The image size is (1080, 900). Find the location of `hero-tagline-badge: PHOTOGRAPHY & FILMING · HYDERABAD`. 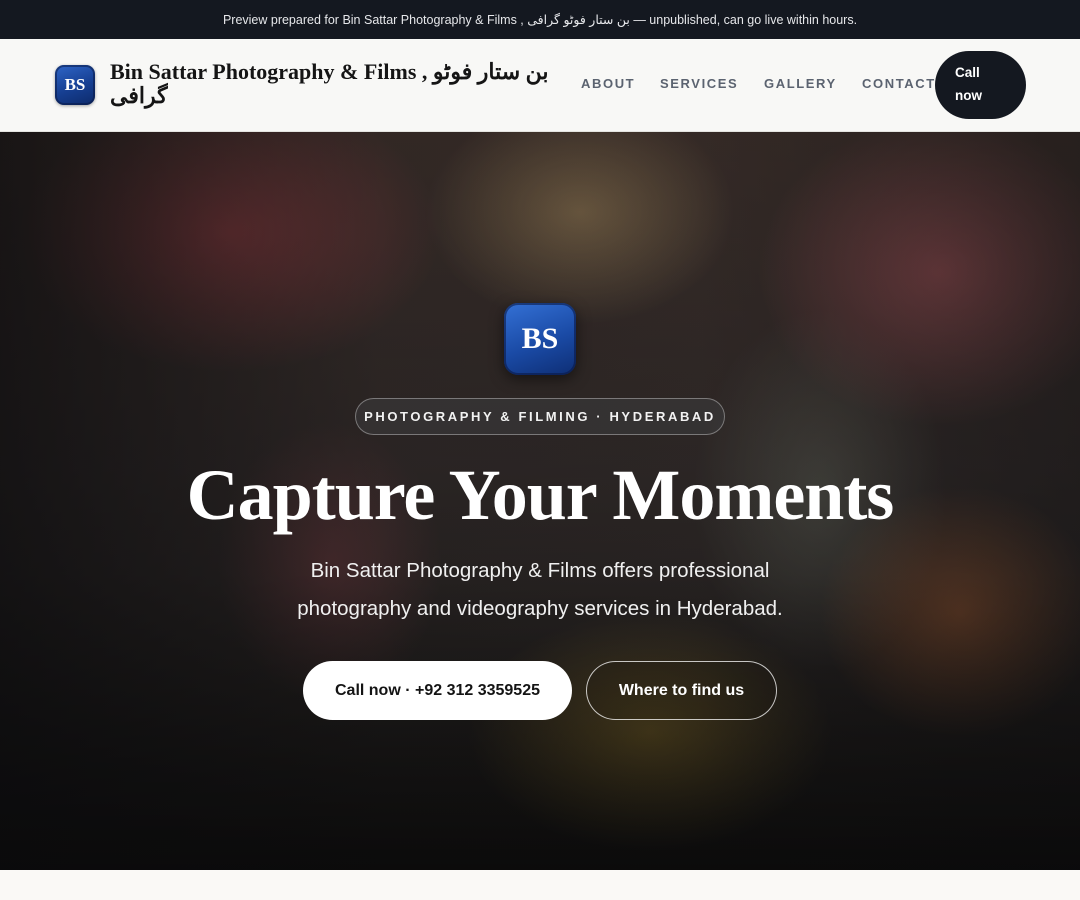

hero-tagline-badge: PHOTOGRAPHY & FILMING · HYDERABAD is located at coordinates (540, 416).